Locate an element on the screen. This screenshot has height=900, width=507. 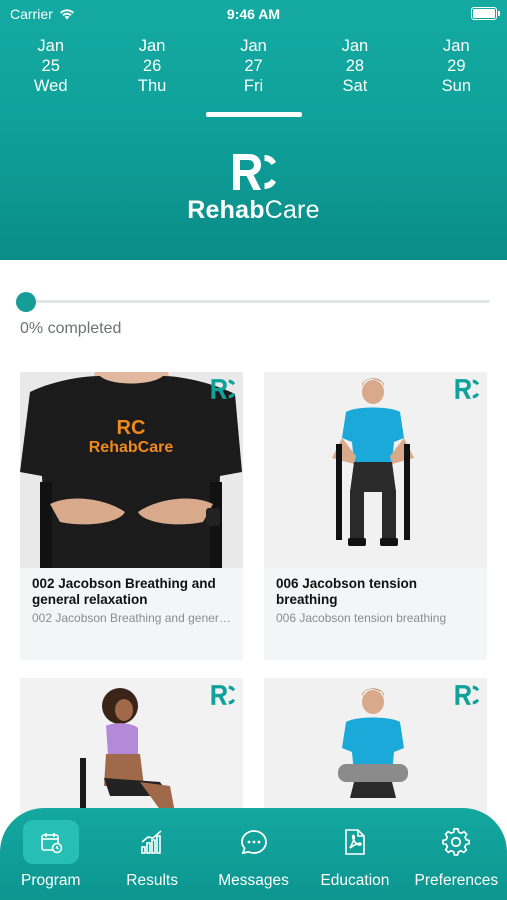
brand-name-part1: Rehab is located at coordinates (226, 210).